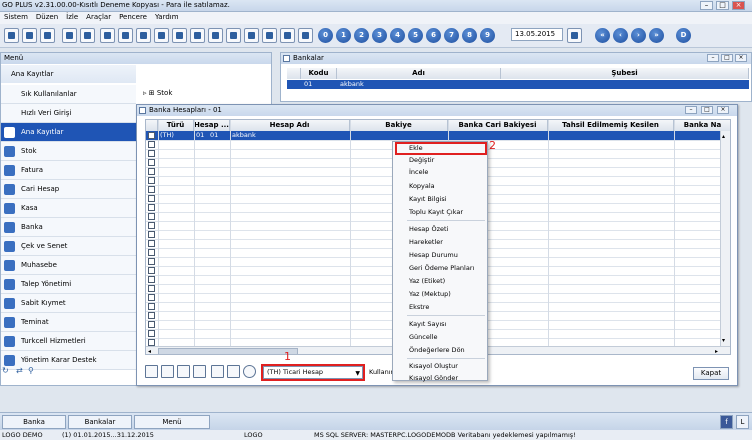 Image resolution: width=752 pixels, height=440 pixels. I want to click on ctx-hesap-ozeti: Hesap Özeti, so click(428, 229).